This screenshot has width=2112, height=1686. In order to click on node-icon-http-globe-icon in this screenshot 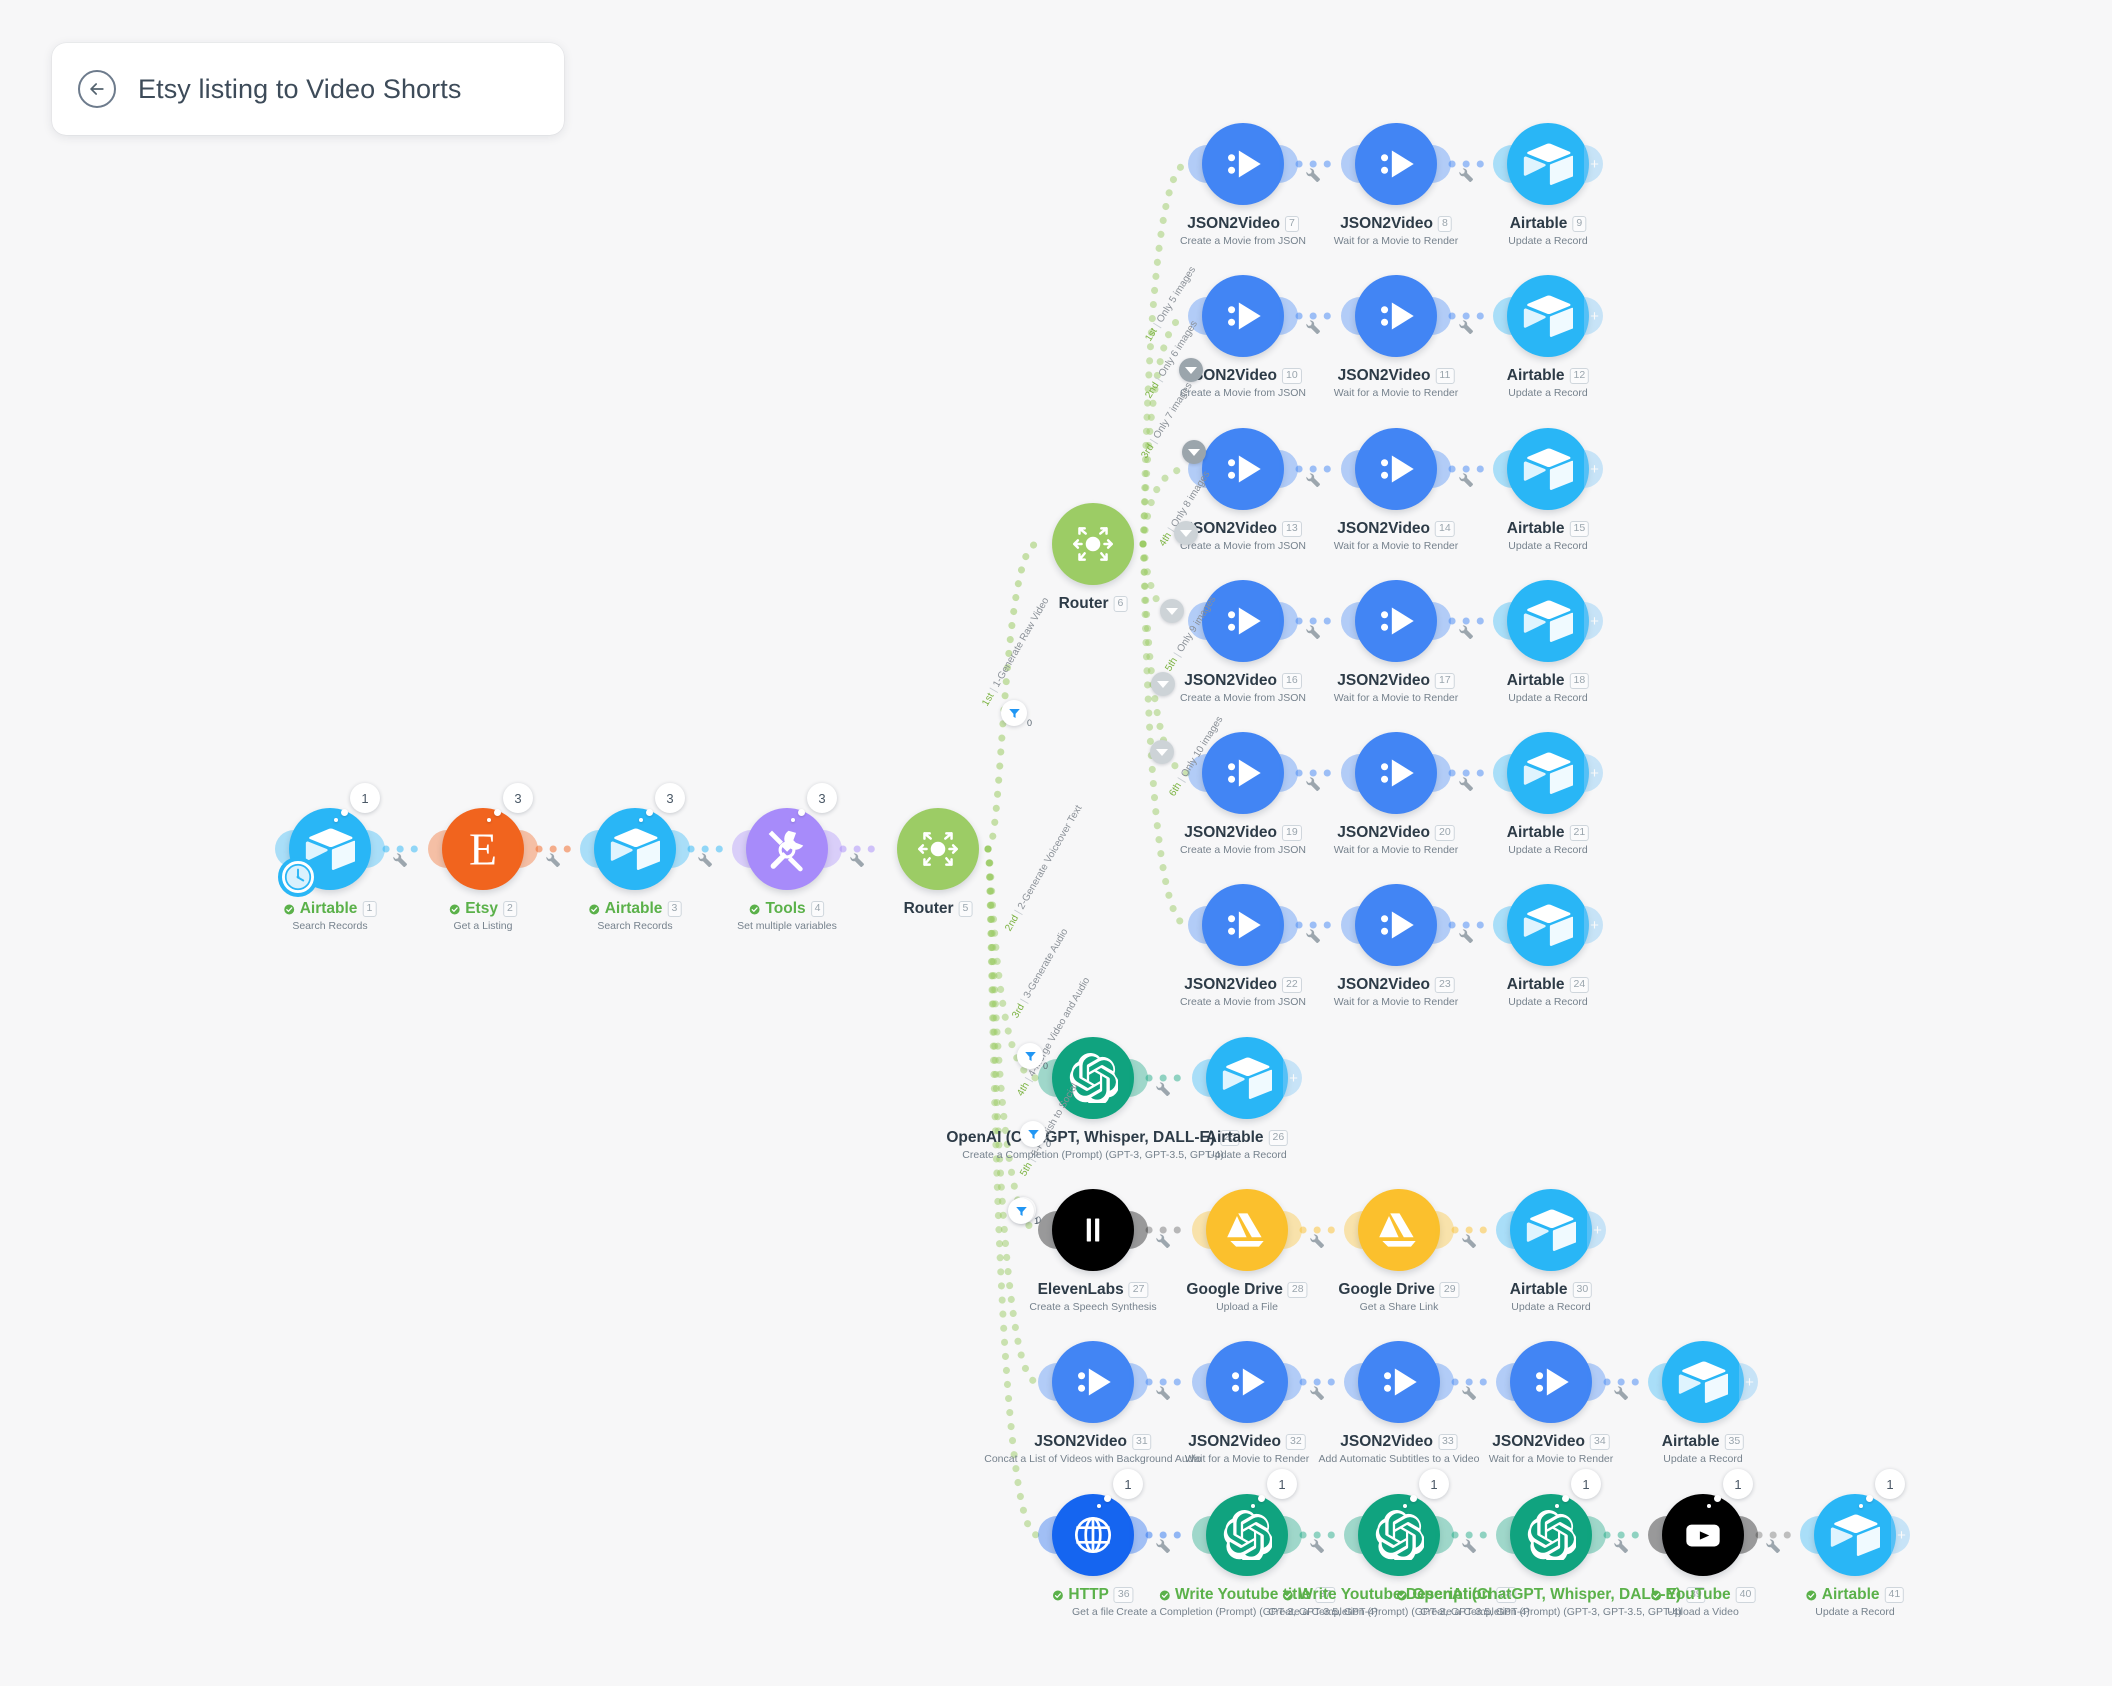, I will do `click(1093, 1535)`.